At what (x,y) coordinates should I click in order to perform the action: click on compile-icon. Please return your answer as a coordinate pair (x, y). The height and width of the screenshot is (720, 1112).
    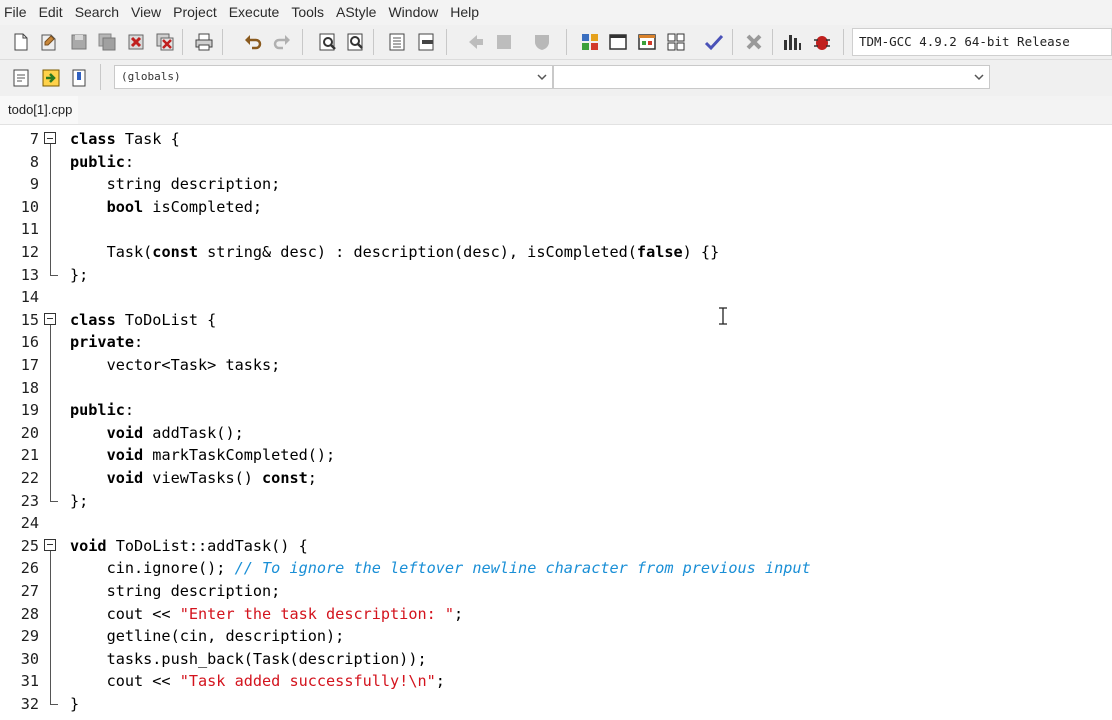
    Looking at the image, I should click on (590, 42).